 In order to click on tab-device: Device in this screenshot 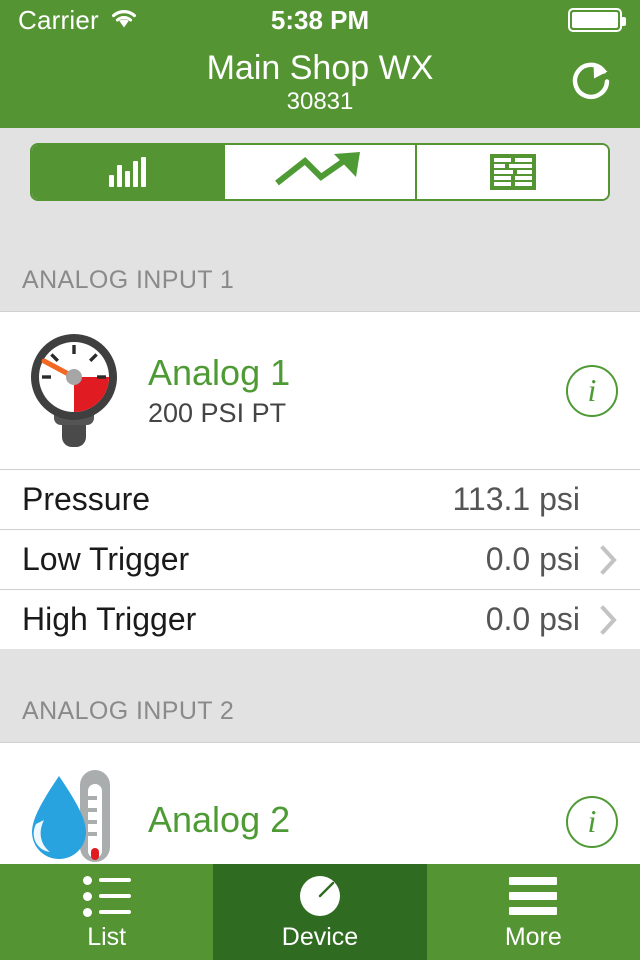, I will do `click(320, 912)`.